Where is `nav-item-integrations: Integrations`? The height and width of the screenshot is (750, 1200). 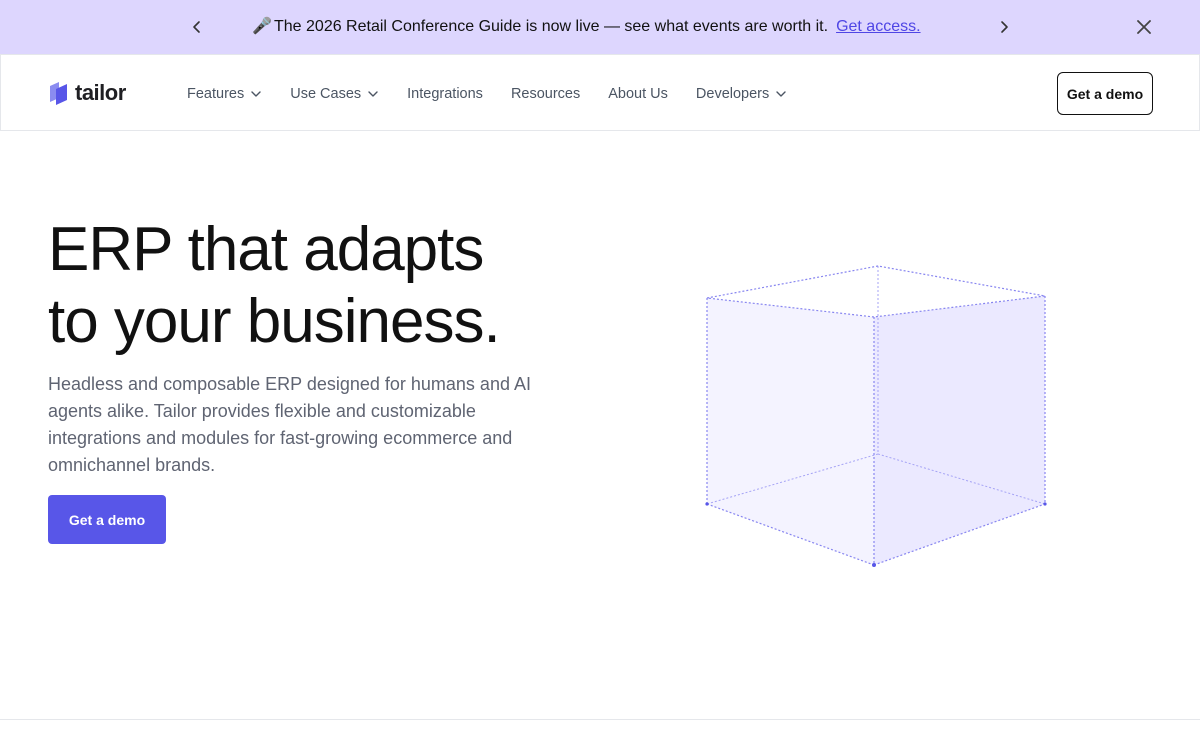 nav-item-integrations: Integrations is located at coordinates (445, 94).